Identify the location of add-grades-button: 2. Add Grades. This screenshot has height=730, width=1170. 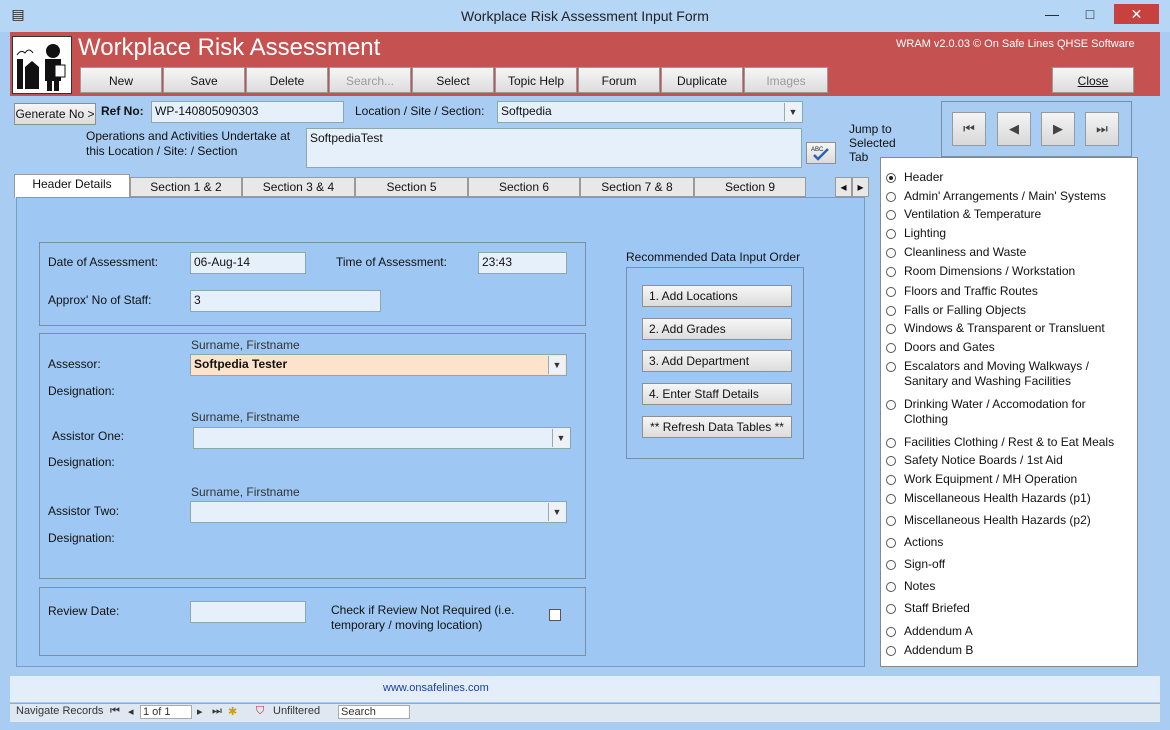
(717, 329).